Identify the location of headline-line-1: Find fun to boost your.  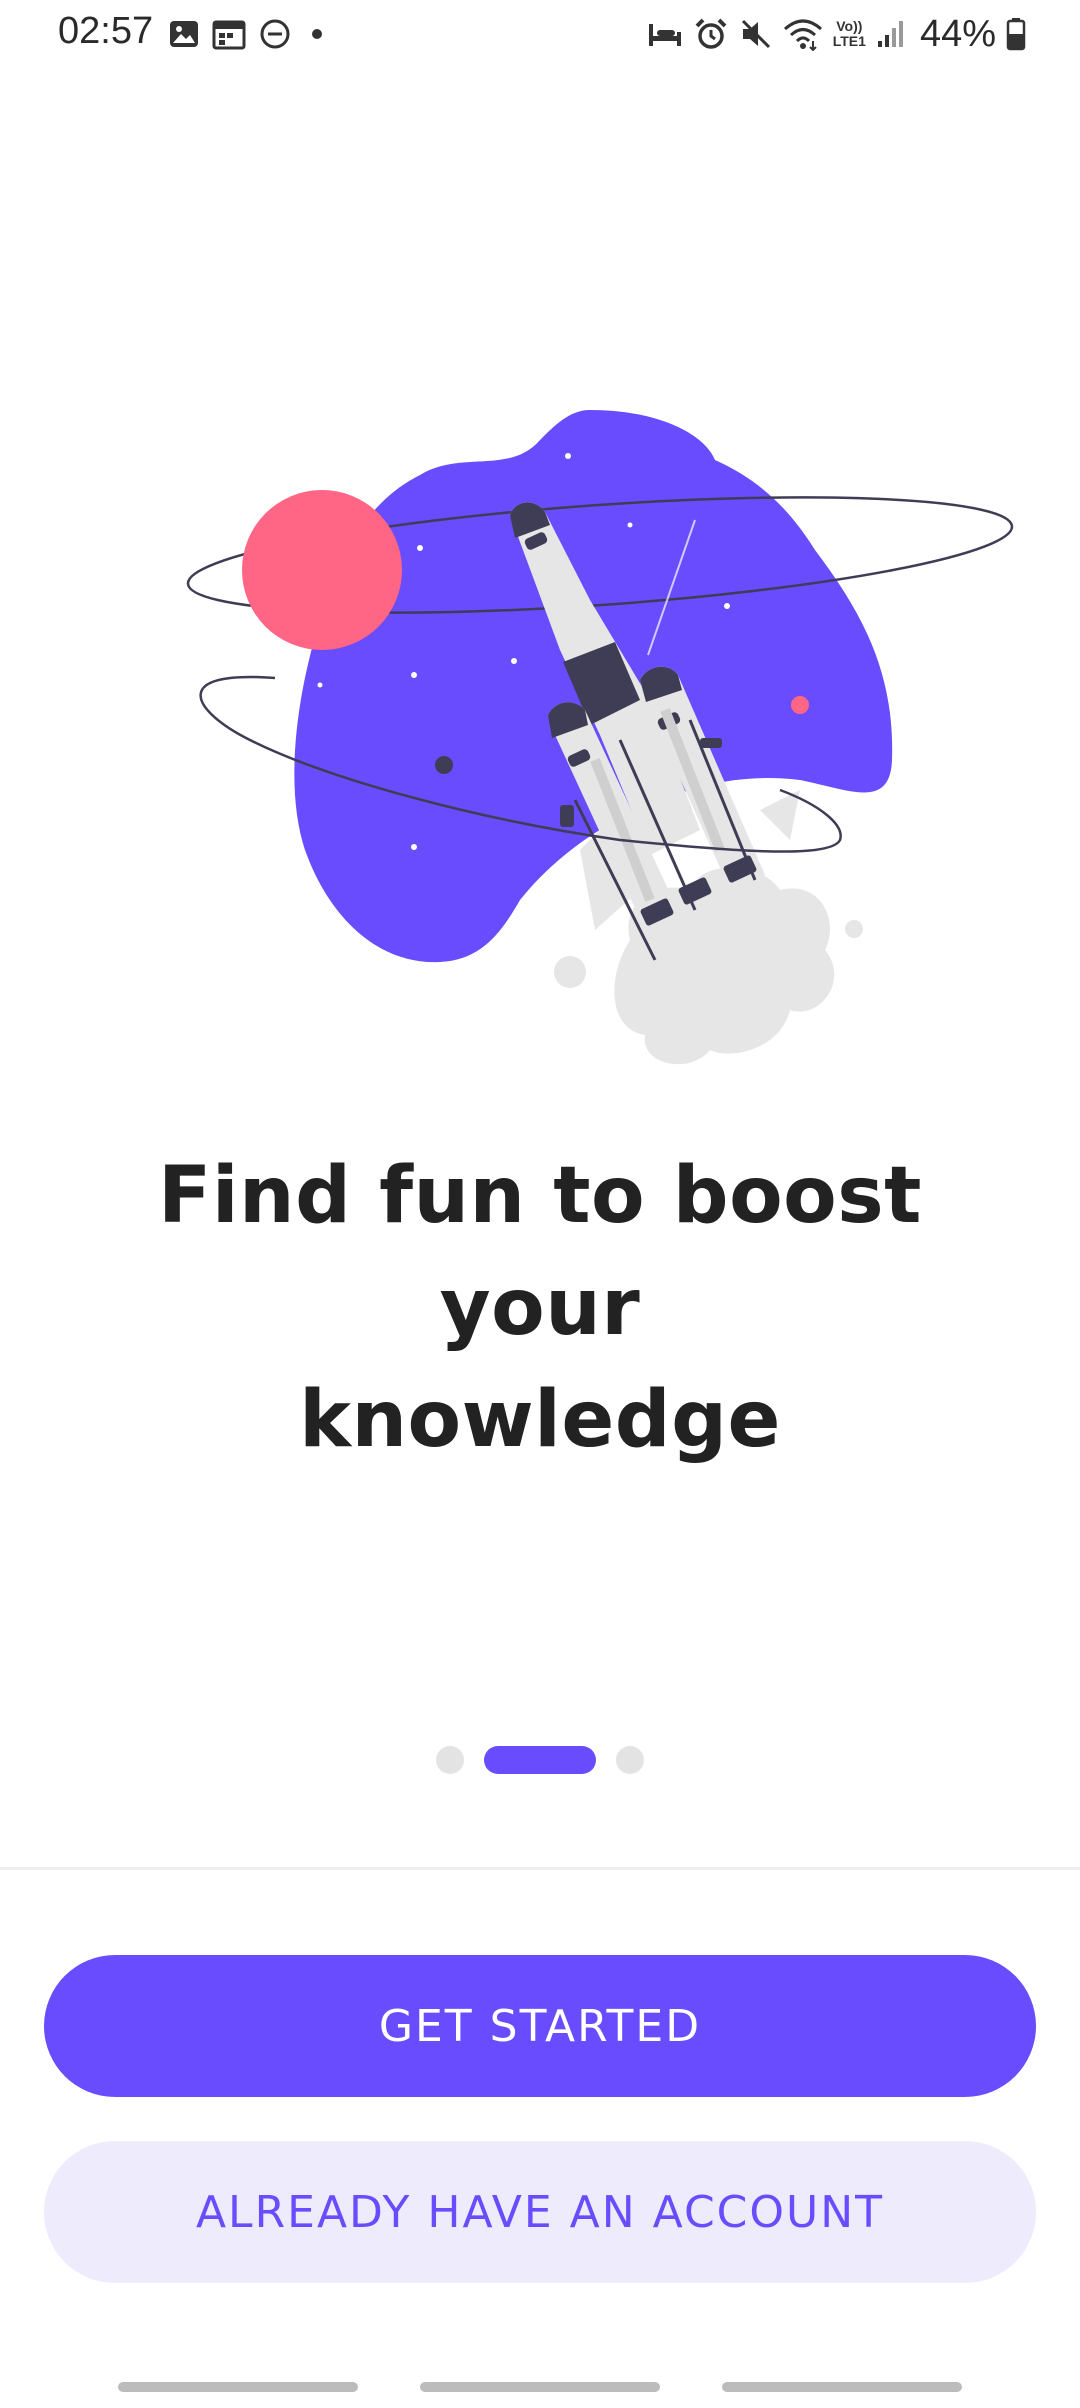
(540, 1252).